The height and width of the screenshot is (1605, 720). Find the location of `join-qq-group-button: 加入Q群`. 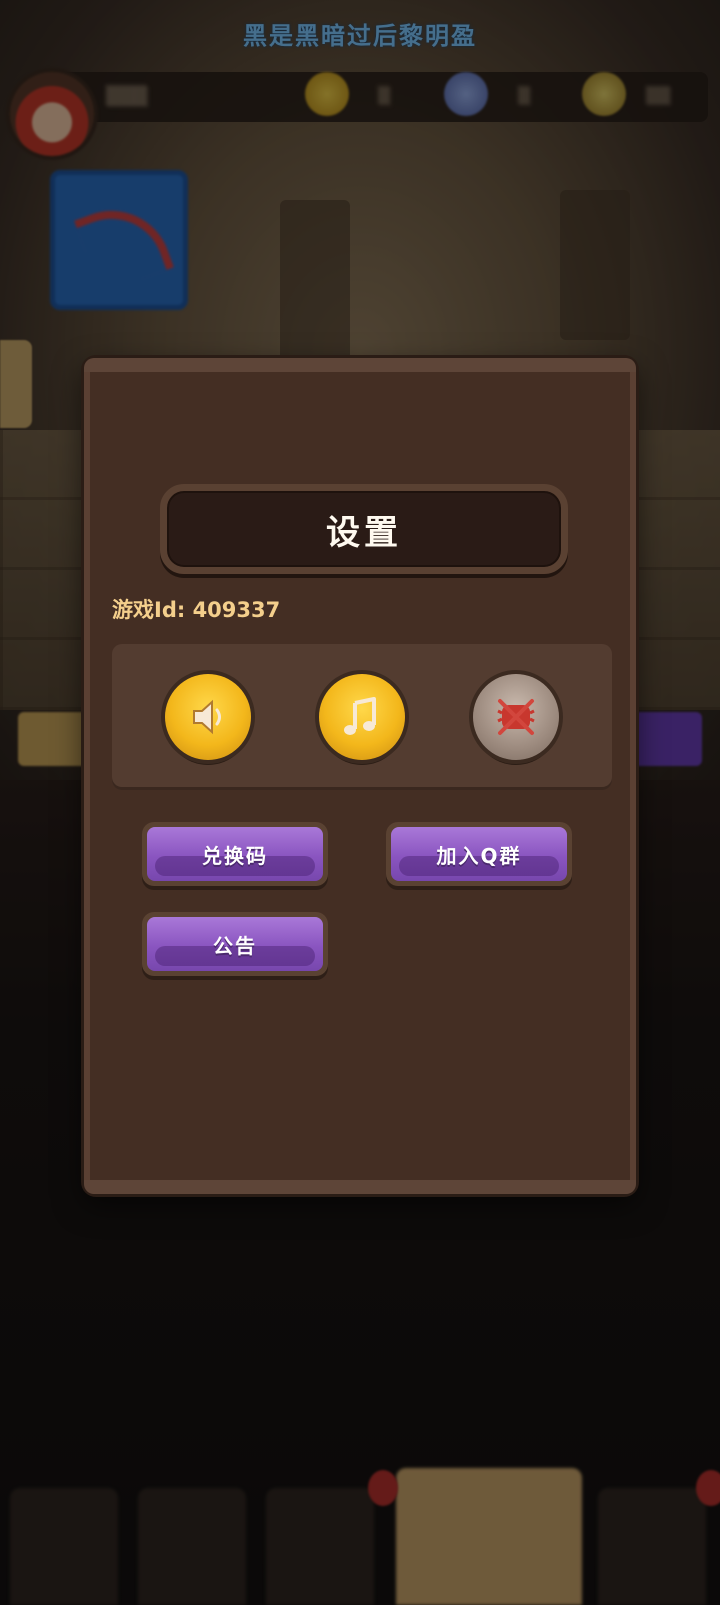

join-qq-group-button: 加入Q群 is located at coordinates (479, 854).